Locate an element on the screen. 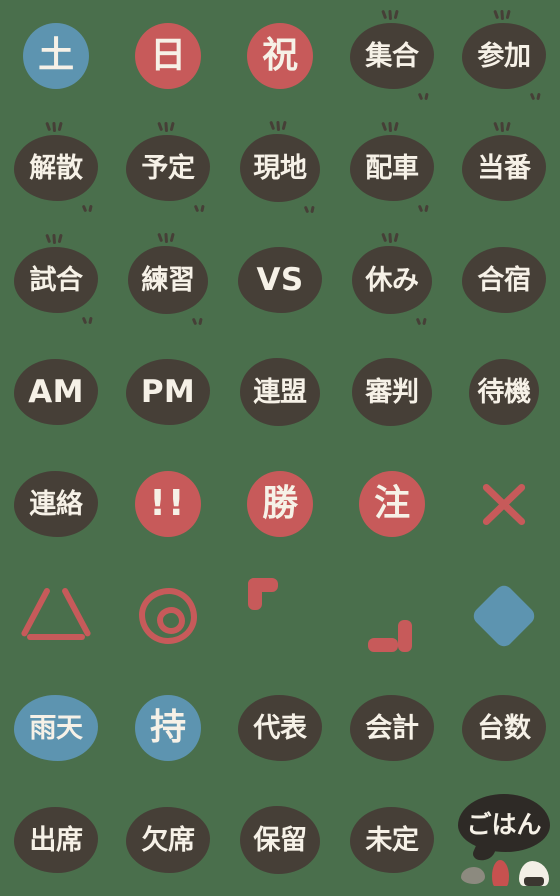 This screenshot has height=896, width=560. emoji-shinpan: 審判 is located at coordinates (392, 392).